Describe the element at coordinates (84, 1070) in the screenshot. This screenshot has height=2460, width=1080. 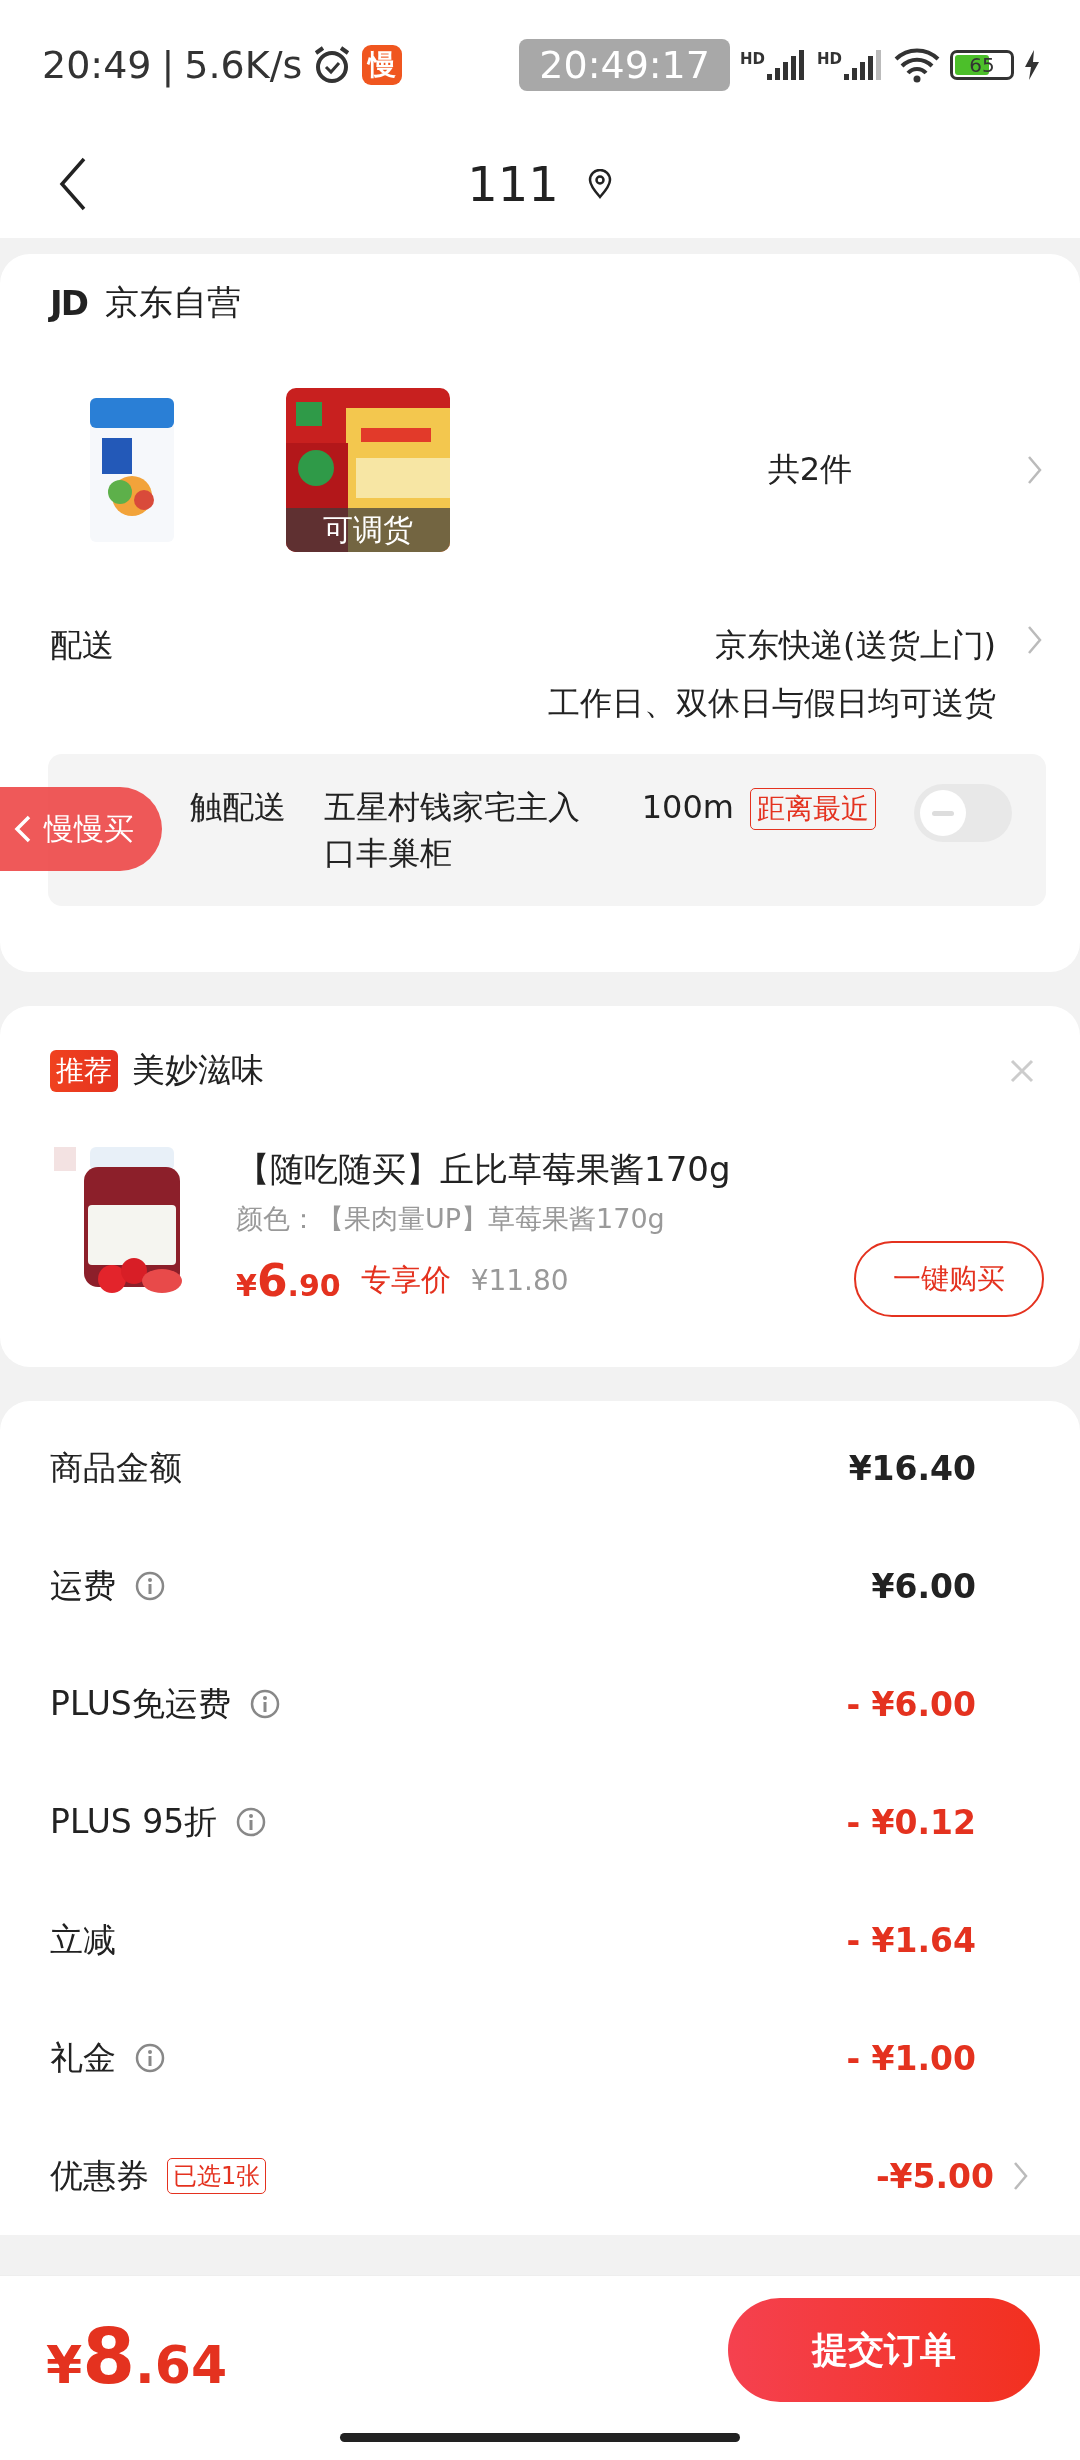
I see `recommend-tag: 推荐` at that location.